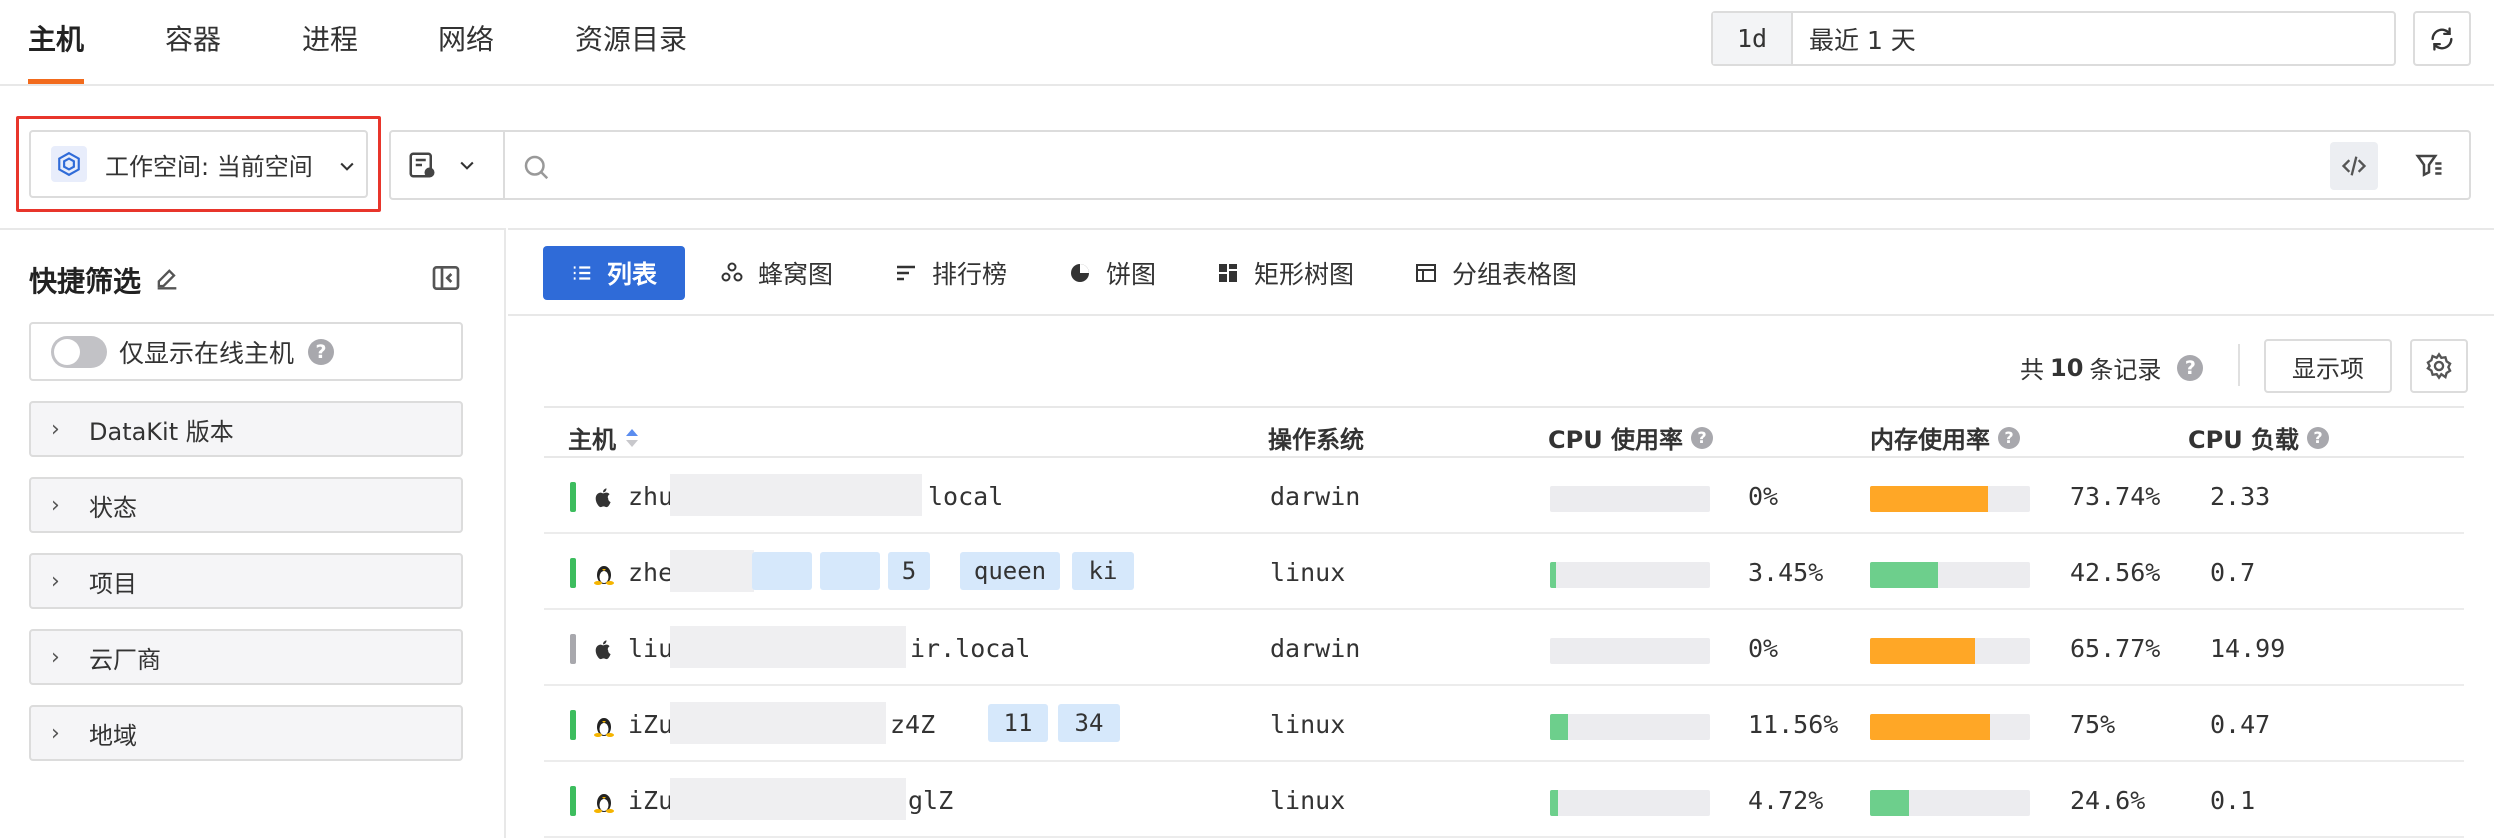 The width and height of the screenshot is (2494, 838). I want to click on treemap-icon, so click(1228, 273).